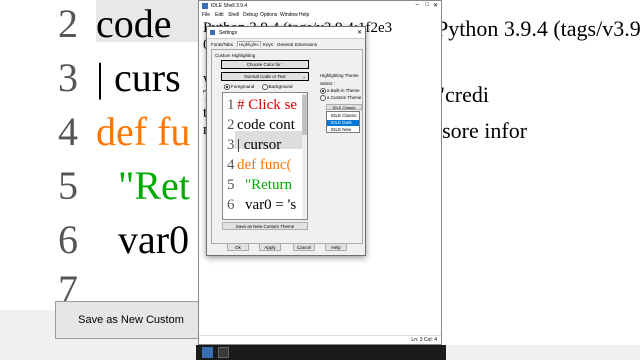 Image resolution: width=640 pixels, height=360 pixels. I want to click on background-label: Background, so click(280, 87).